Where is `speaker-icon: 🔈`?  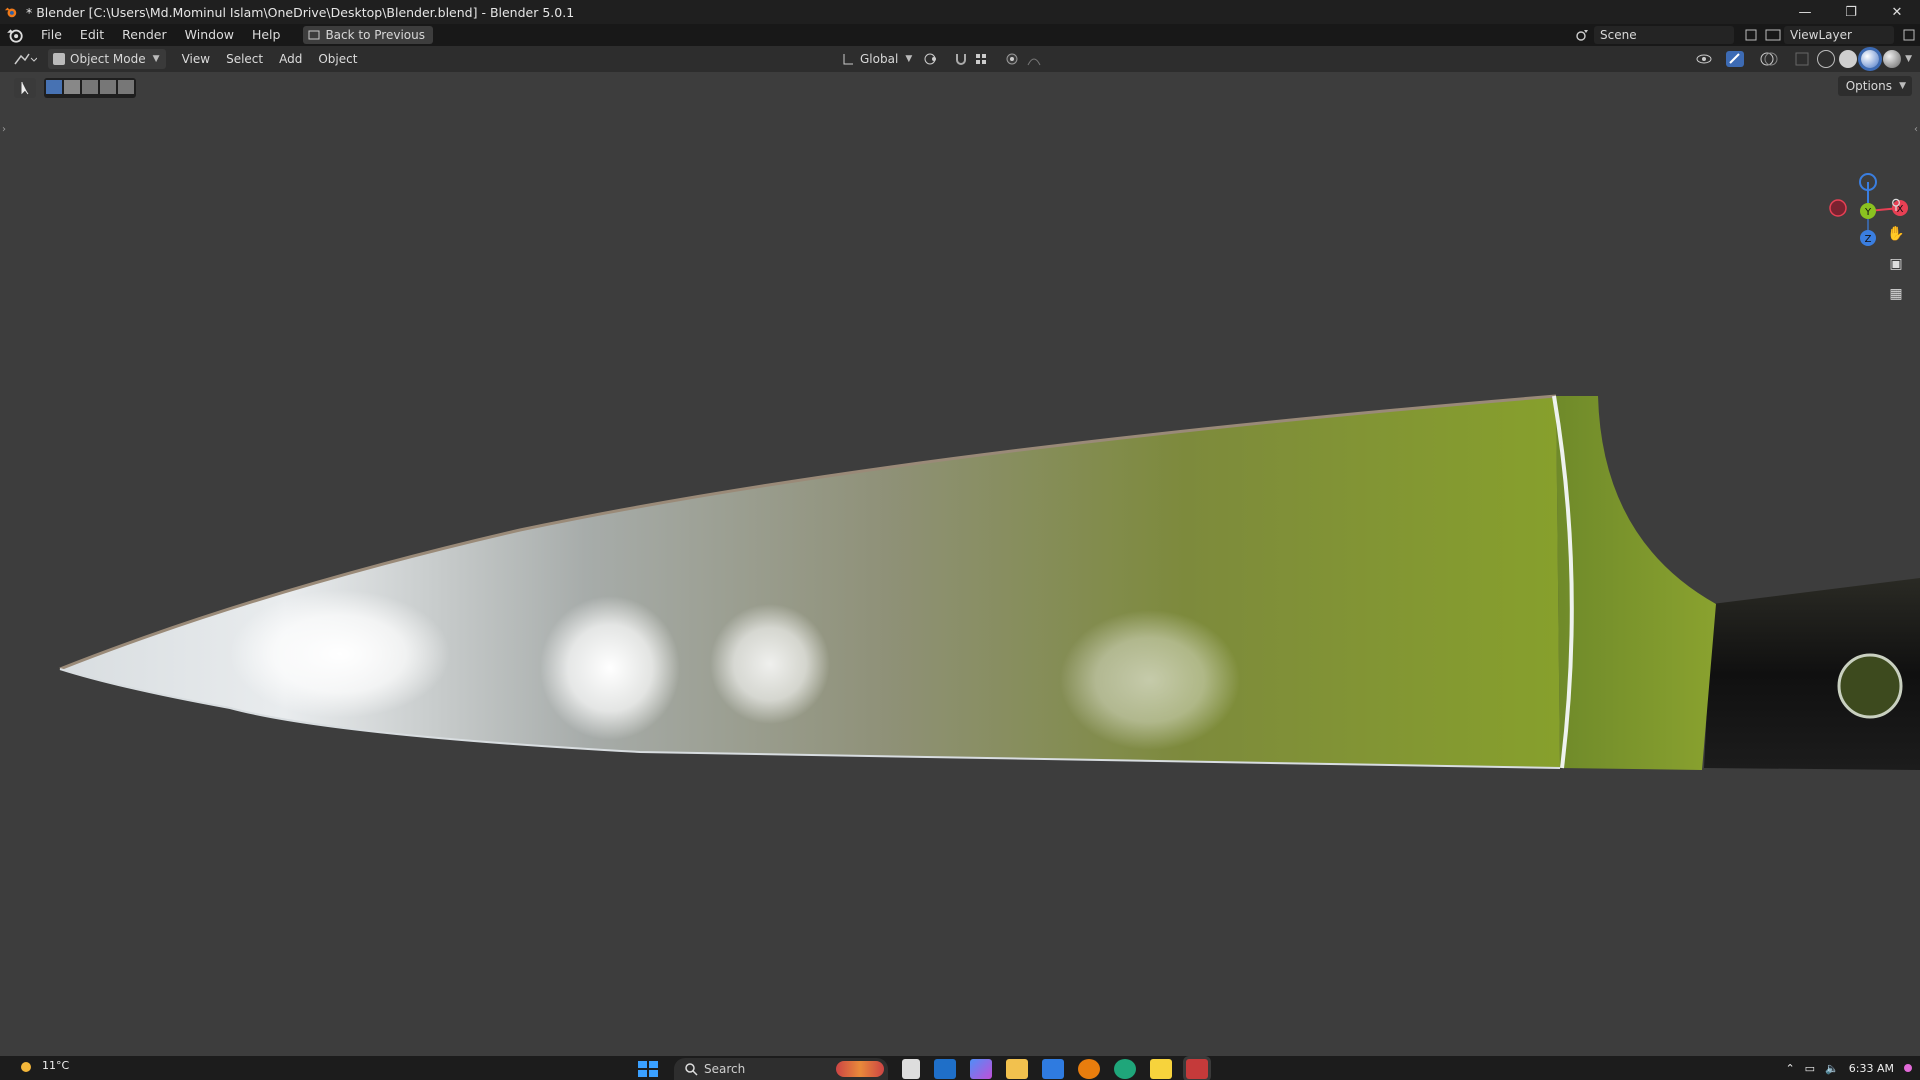 speaker-icon: 🔈 is located at coordinates (1832, 1068).